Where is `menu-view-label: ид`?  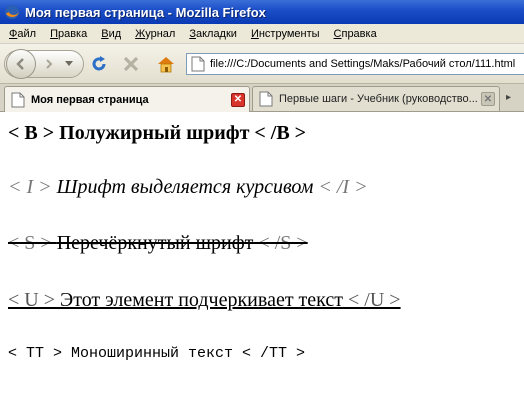 menu-view-label: ид is located at coordinates (115, 33).